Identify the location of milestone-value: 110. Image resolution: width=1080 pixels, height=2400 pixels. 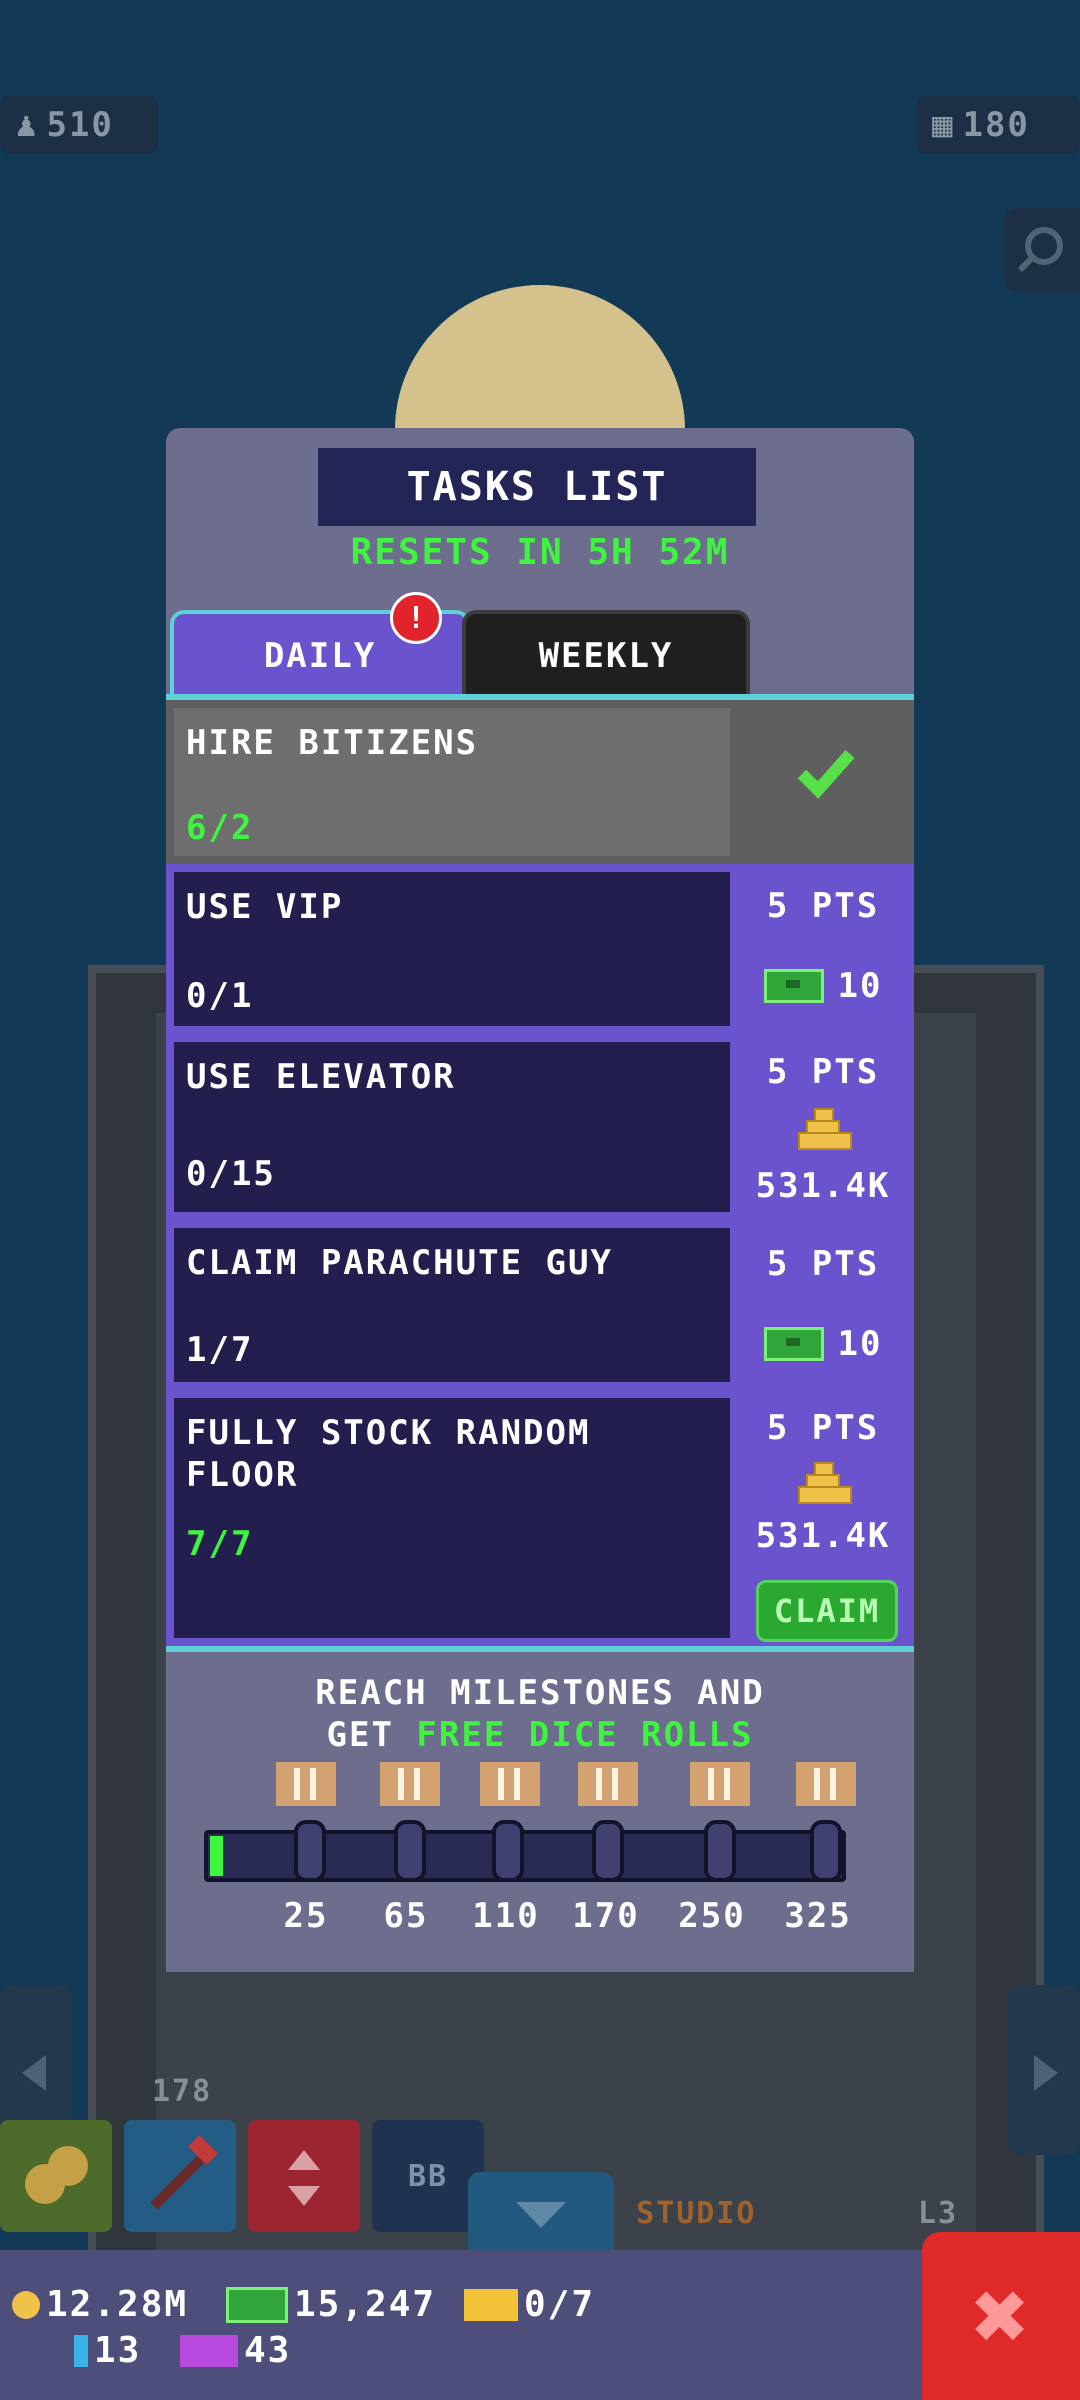
(506, 1916).